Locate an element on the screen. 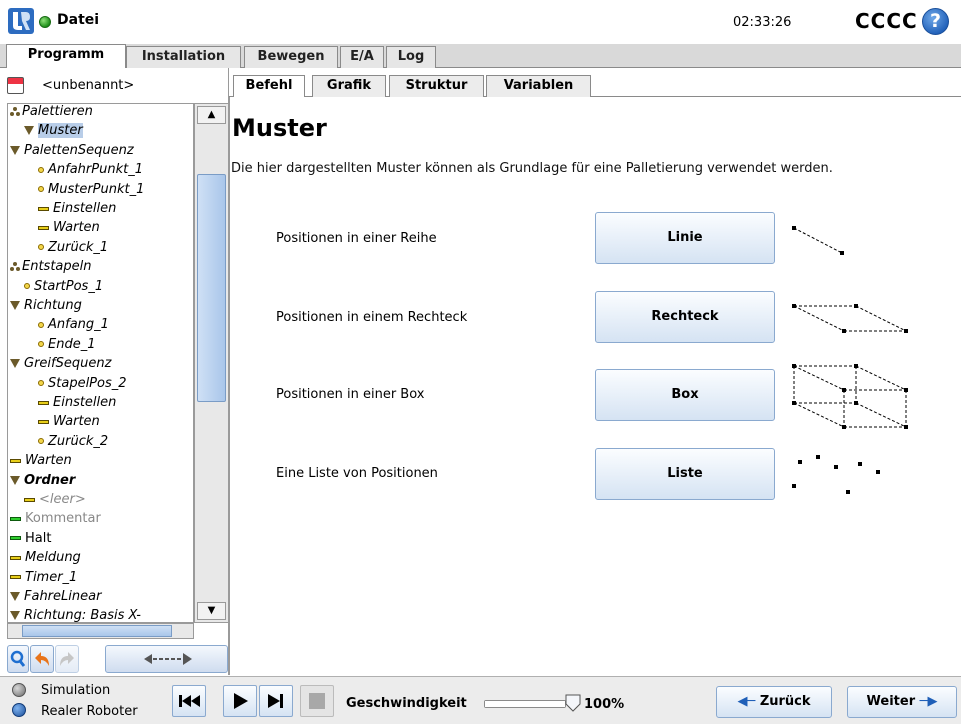 The image size is (961, 724). tree-node-label: Kommentar is located at coordinates (63, 519).